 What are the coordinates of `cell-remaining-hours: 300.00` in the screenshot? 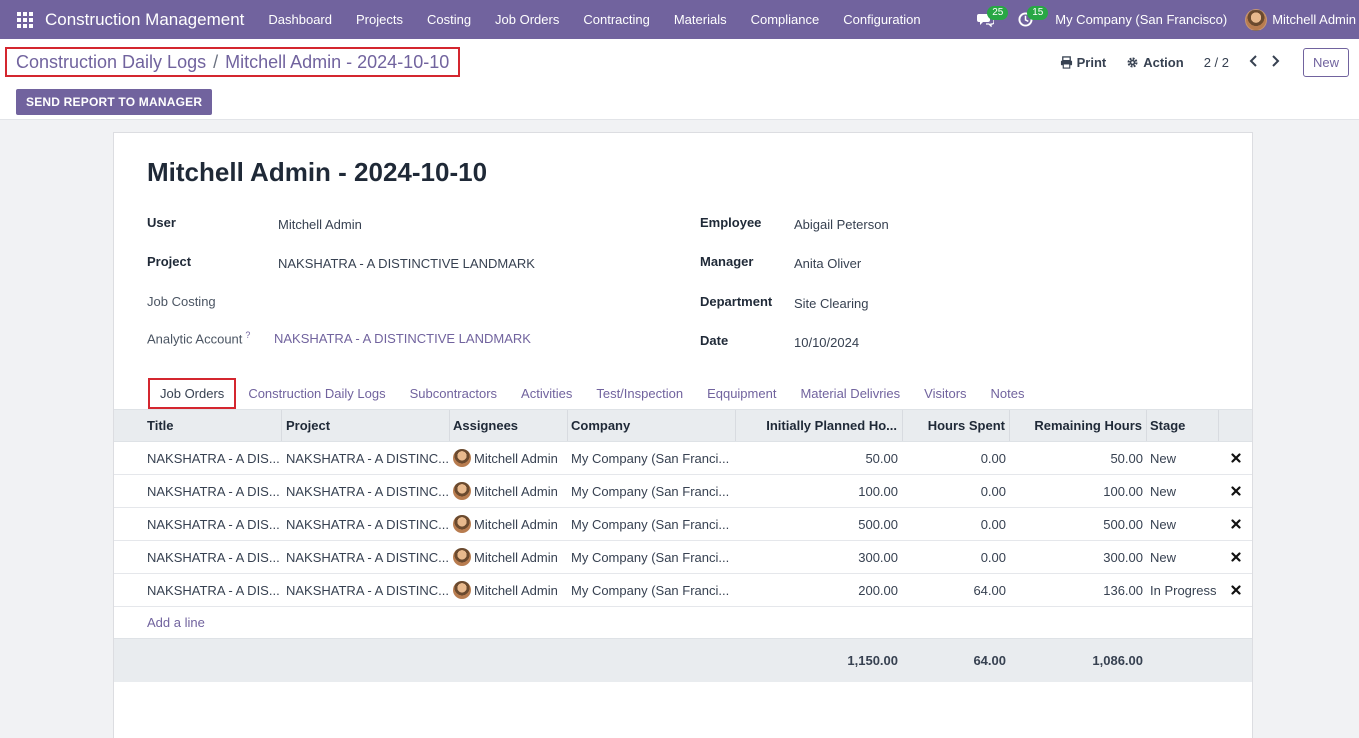 It's located at (1078, 557).